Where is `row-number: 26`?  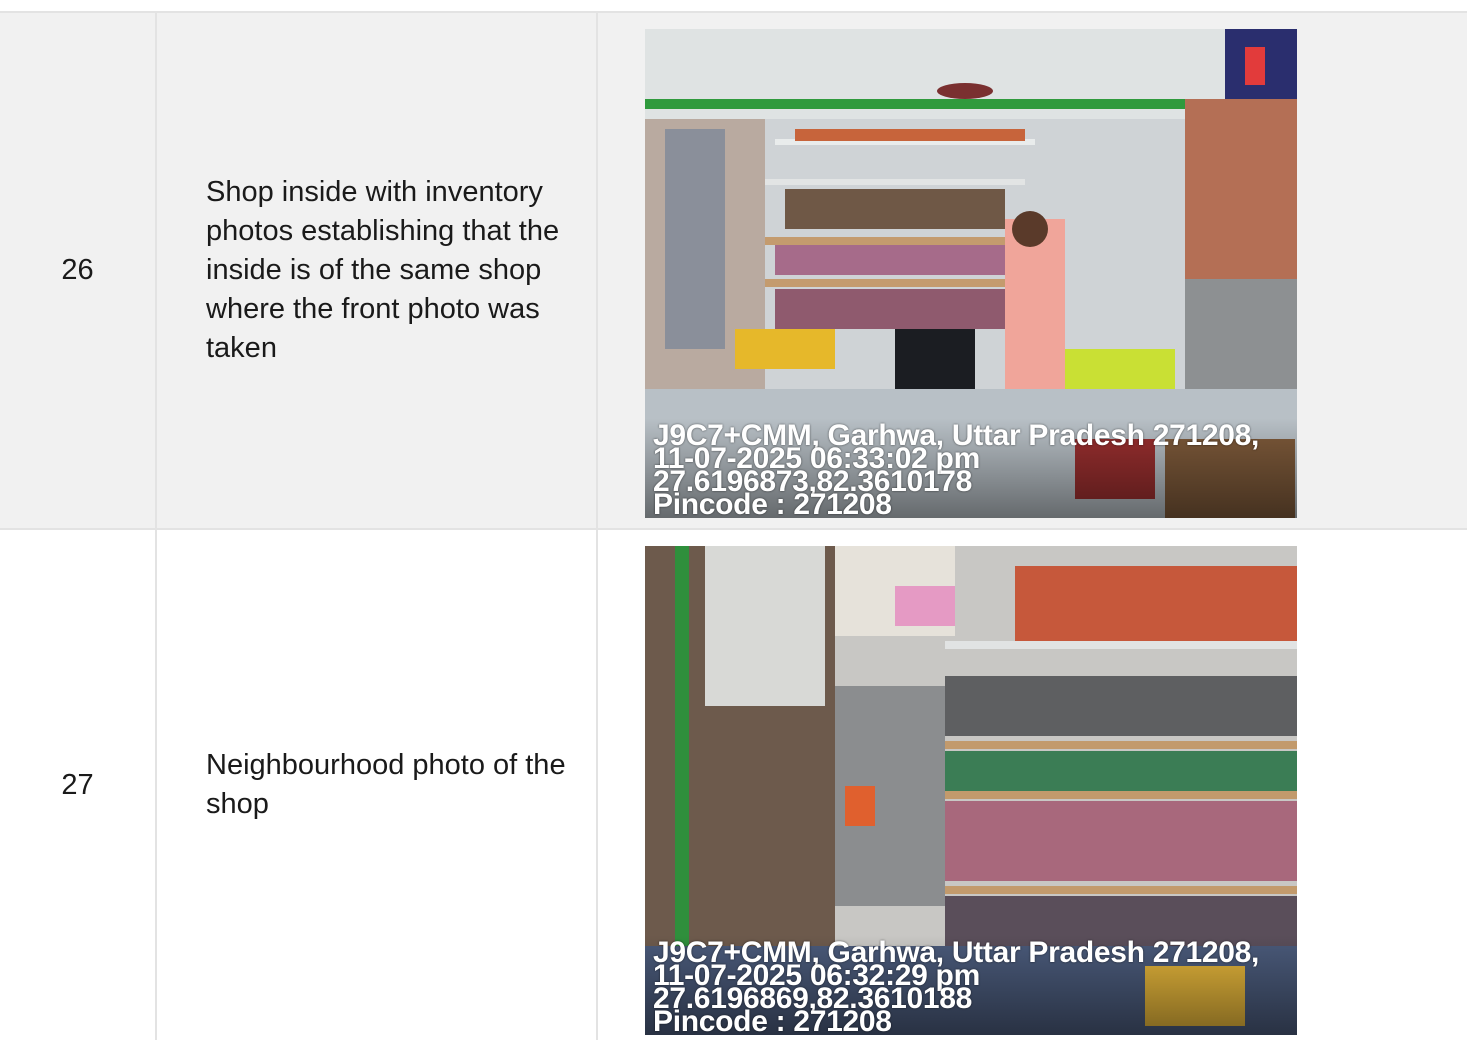 row-number: 26 is located at coordinates (77, 270).